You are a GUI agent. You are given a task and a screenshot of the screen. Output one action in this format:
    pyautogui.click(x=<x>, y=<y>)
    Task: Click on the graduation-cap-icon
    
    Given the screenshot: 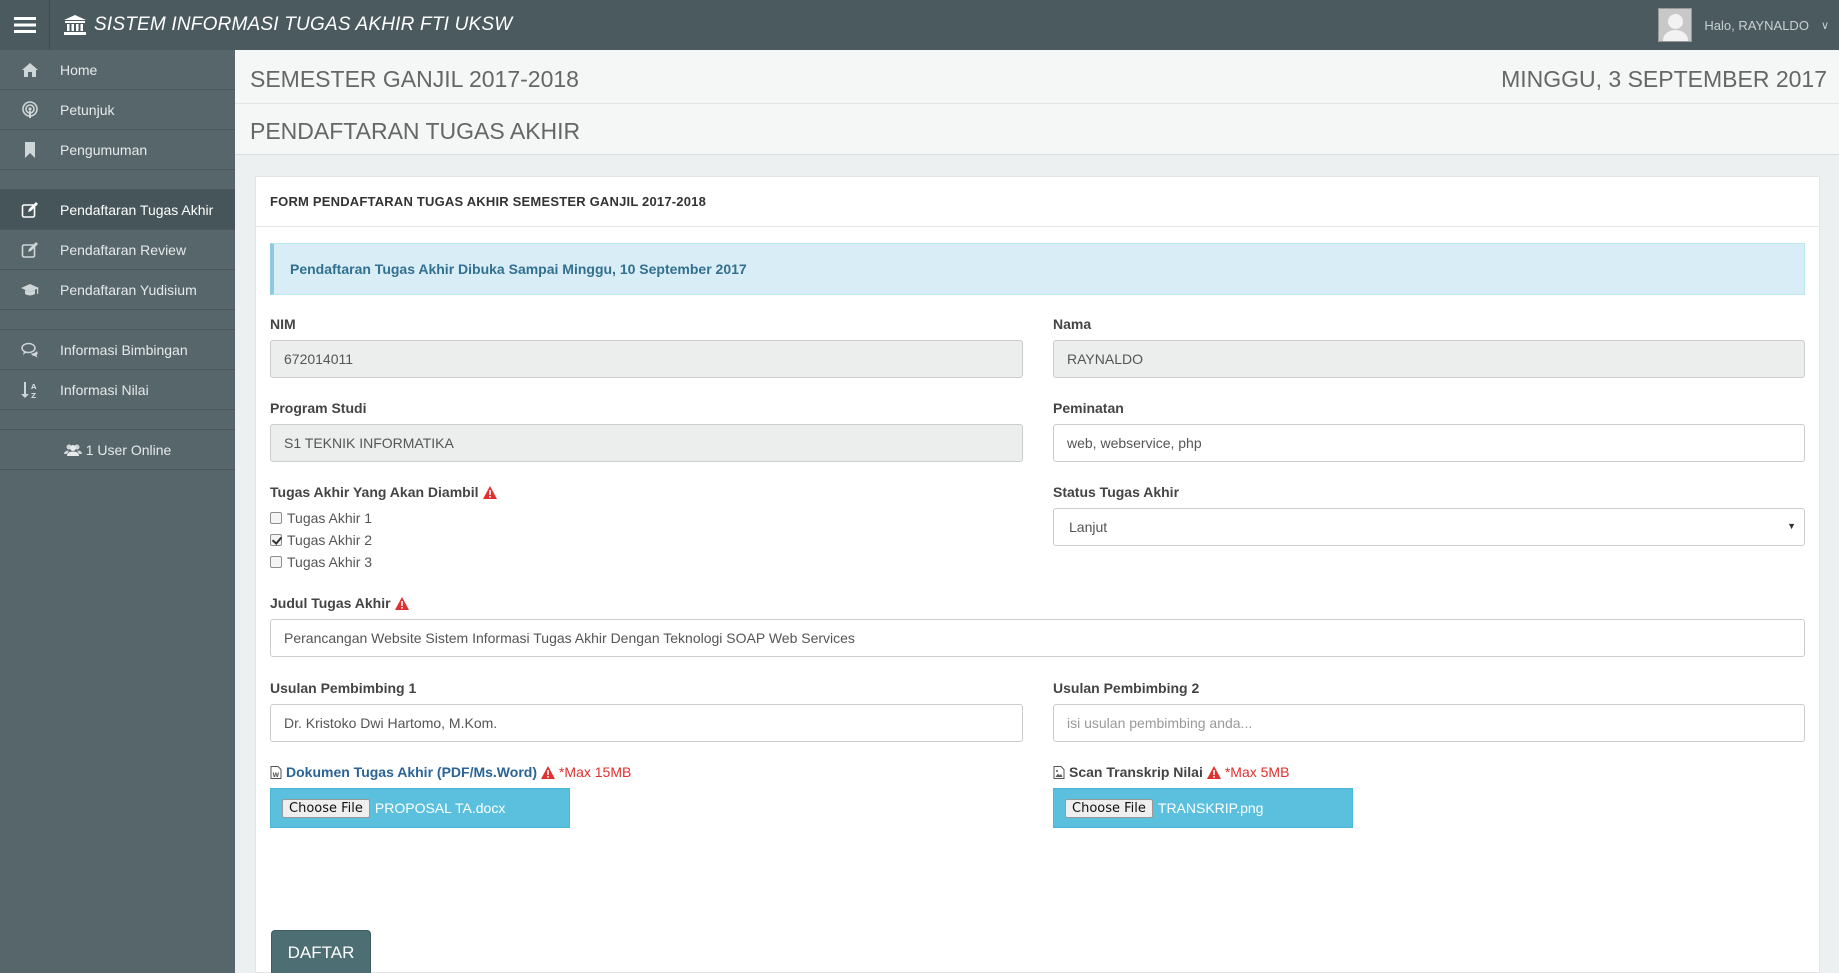 What is the action you would take?
    pyautogui.click(x=30, y=290)
    